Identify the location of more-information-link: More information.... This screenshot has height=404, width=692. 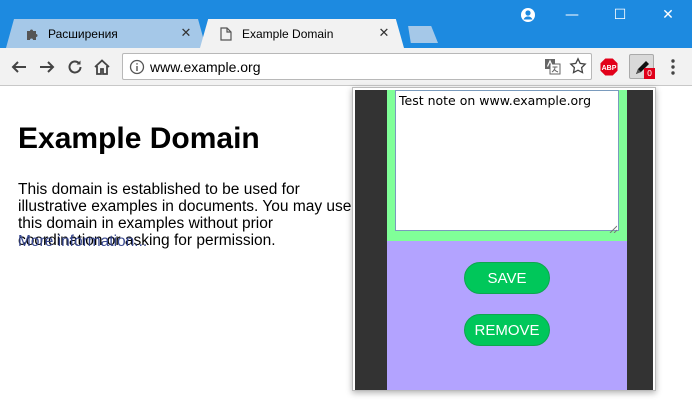
(82, 242).